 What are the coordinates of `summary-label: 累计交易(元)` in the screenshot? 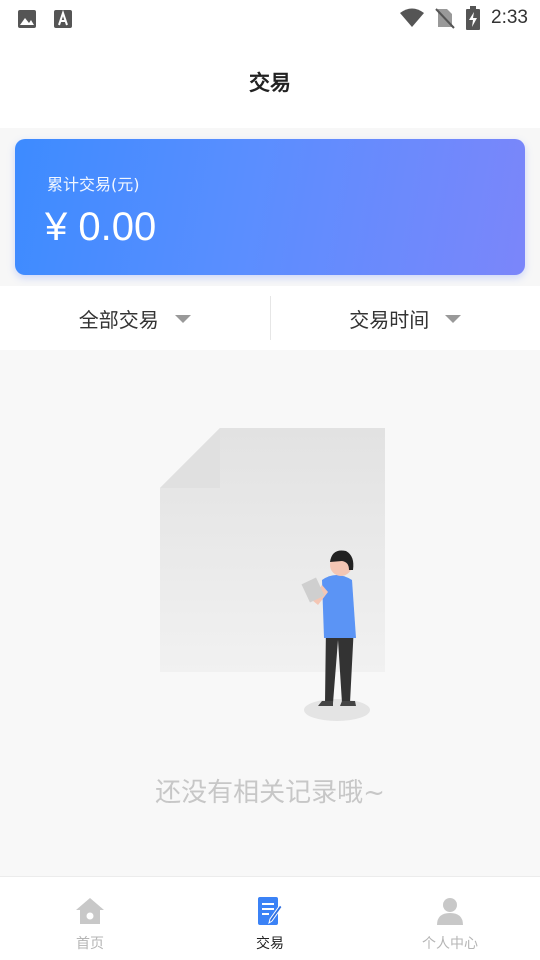 It's located at (93, 184).